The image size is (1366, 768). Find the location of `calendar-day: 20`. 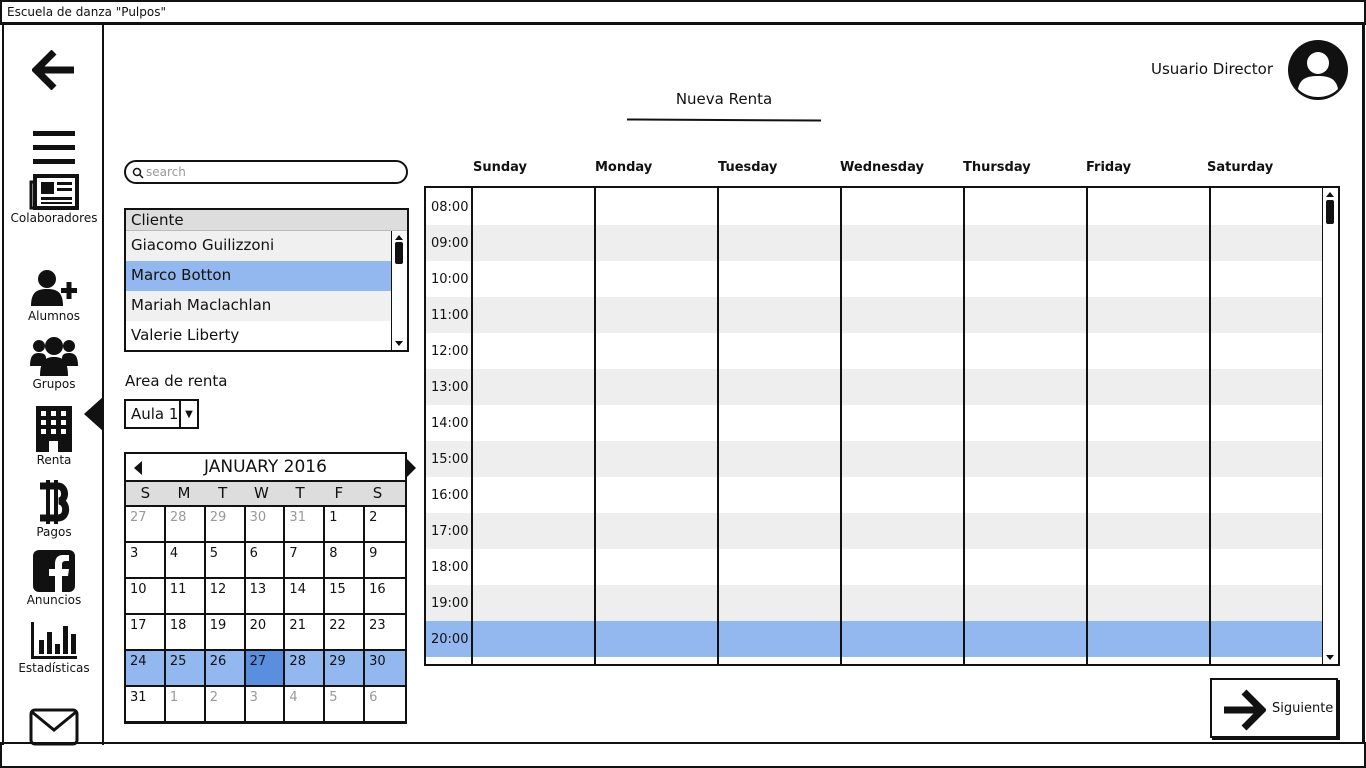

calendar-day: 20 is located at coordinates (265, 633).